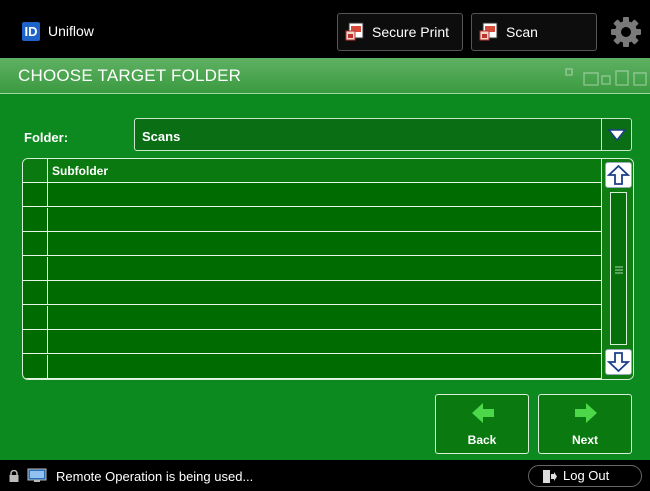  I want to click on back-label: Back, so click(482, 440).